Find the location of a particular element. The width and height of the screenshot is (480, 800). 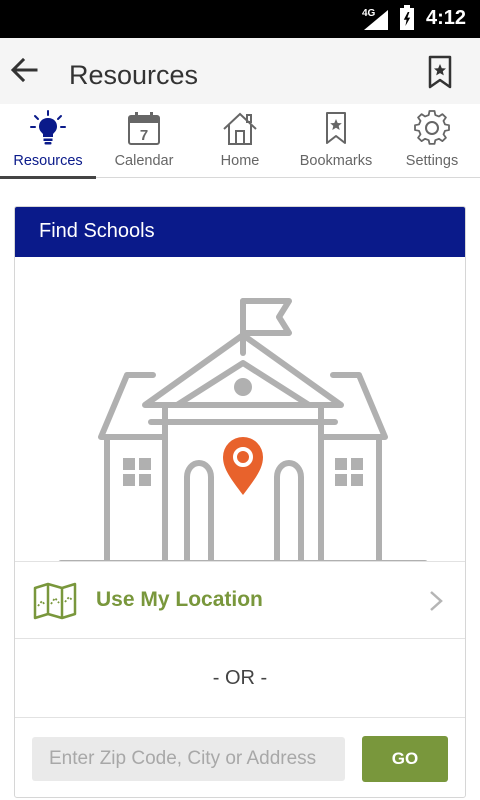

gear-icon is located at coordinates (432, 127).